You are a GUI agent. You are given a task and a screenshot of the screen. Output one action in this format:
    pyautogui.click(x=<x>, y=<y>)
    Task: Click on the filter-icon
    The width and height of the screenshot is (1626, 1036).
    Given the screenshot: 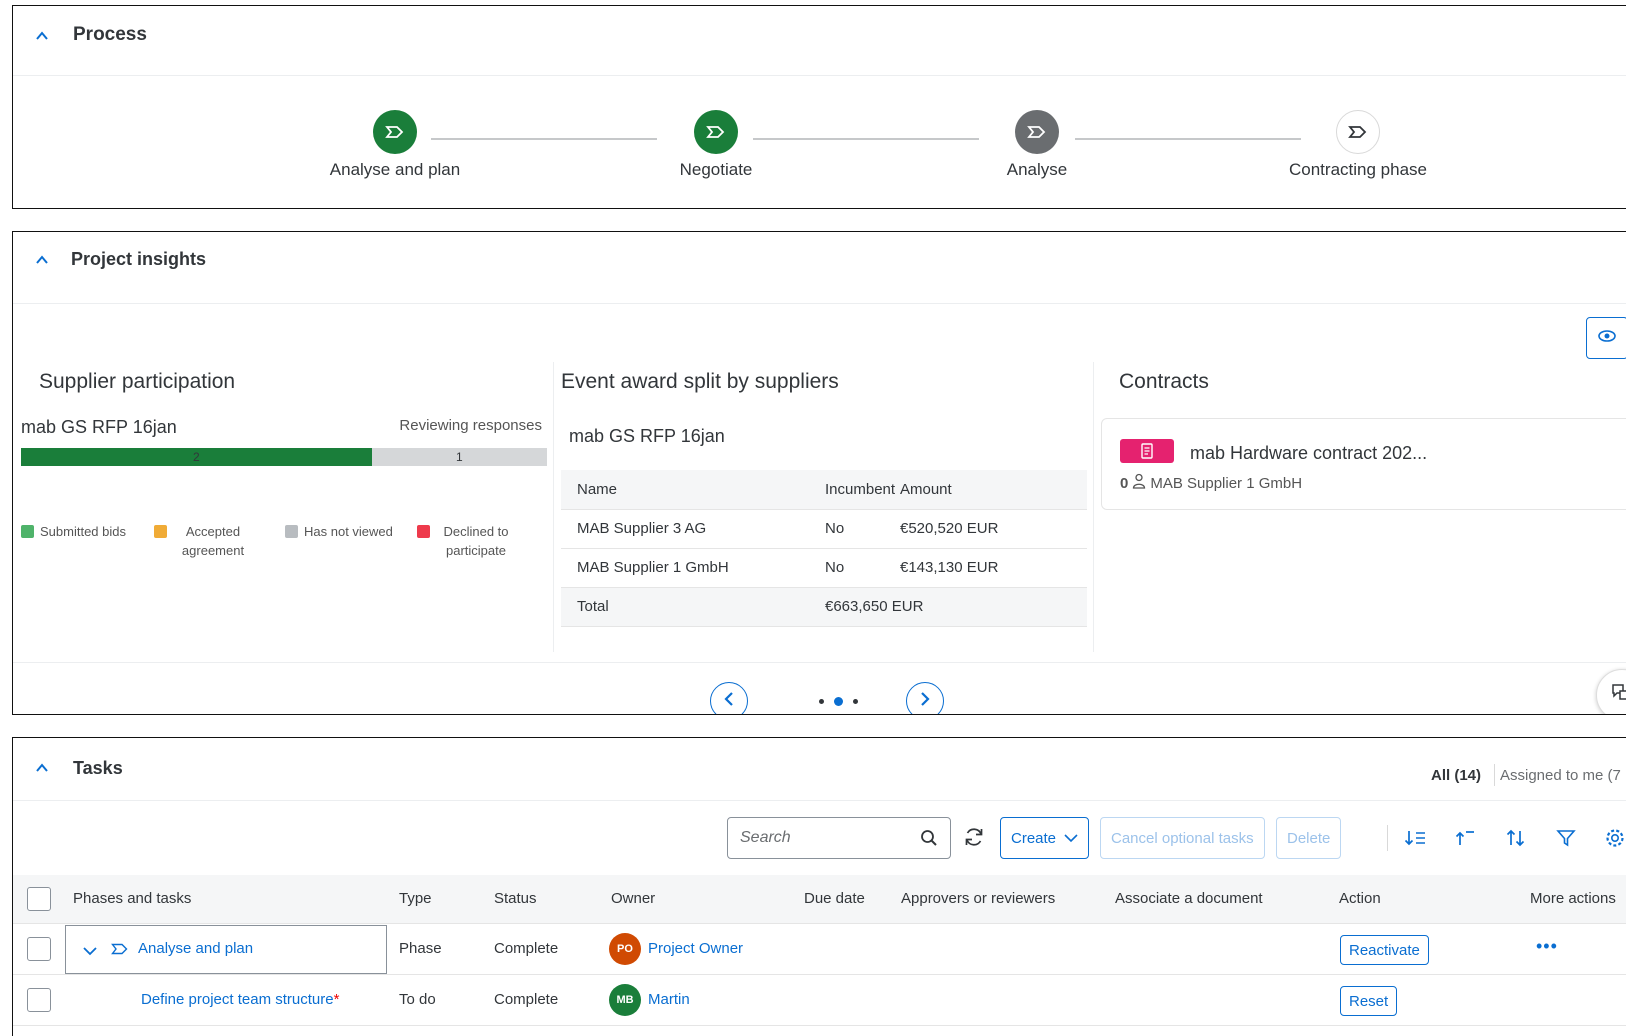 What is the action you would take?
    pyautogui.click(x=1566, y=838)
    